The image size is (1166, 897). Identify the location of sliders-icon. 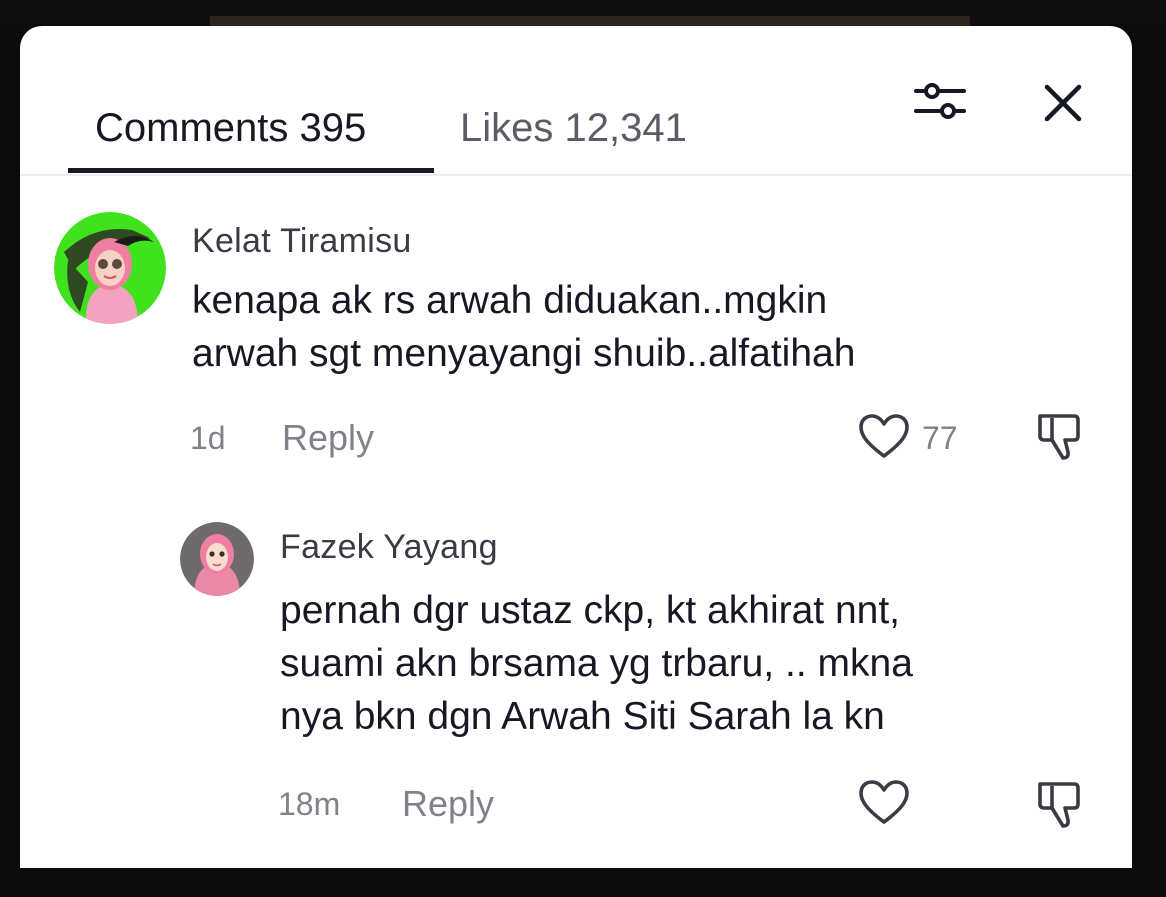
(940, 101).